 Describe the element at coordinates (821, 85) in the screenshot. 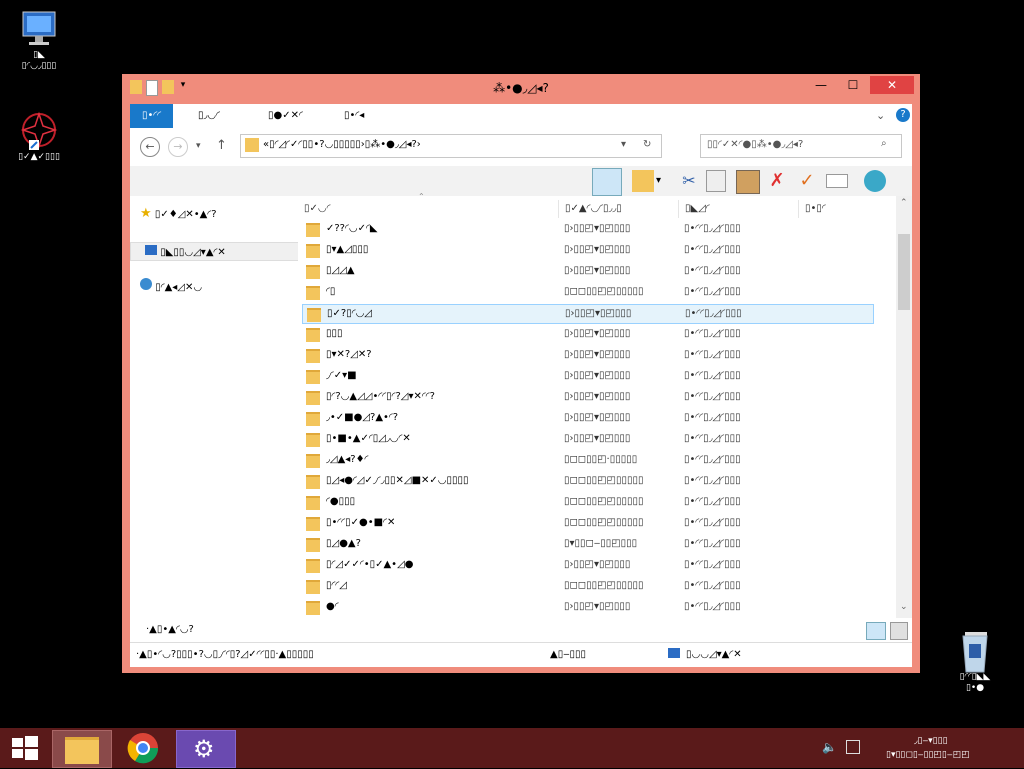

I see `minimize-button: —` at that location.